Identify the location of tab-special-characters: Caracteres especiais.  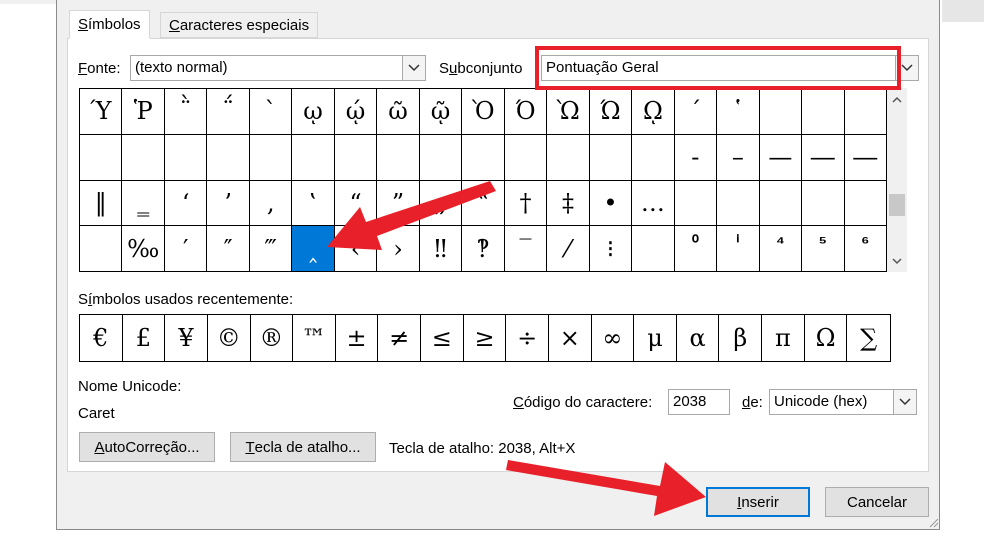
(239, 25).